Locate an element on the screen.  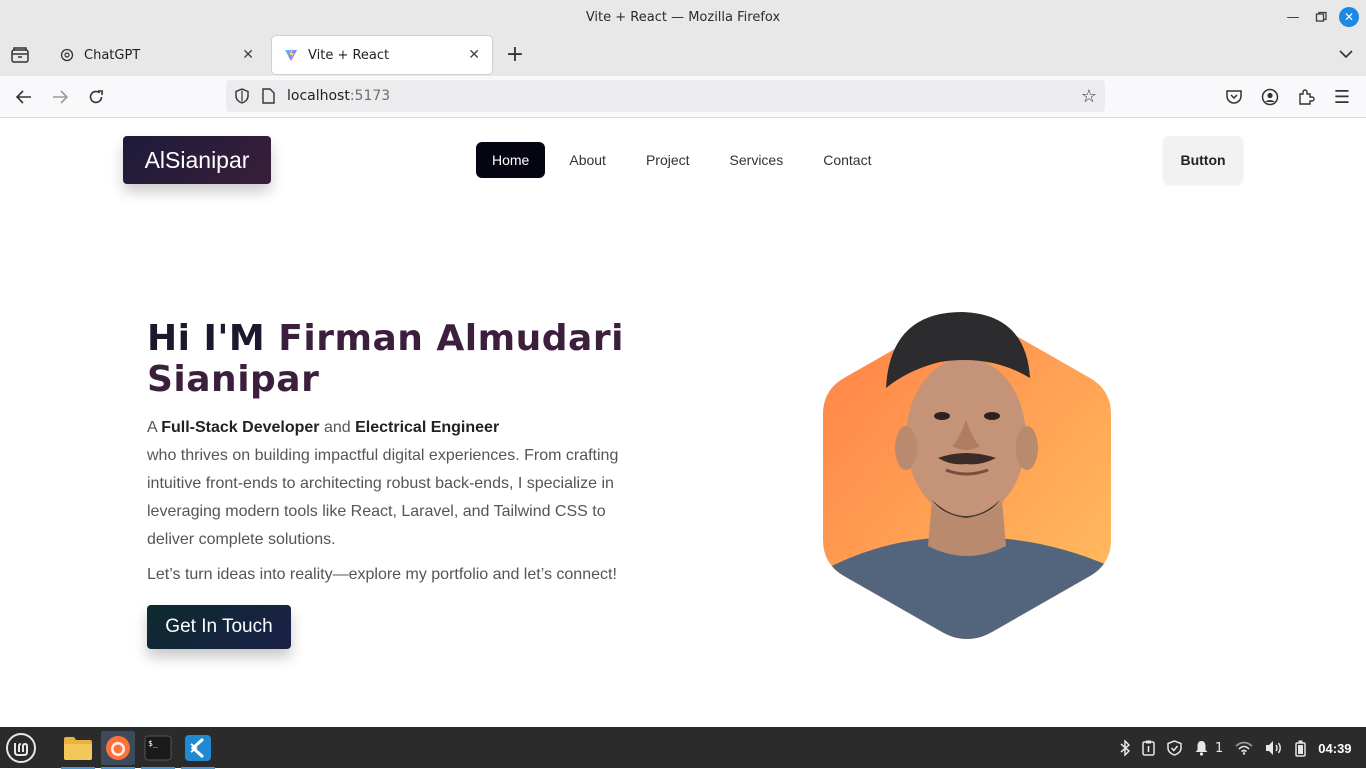
extensions-icon is located at coordinates (1306, 97).